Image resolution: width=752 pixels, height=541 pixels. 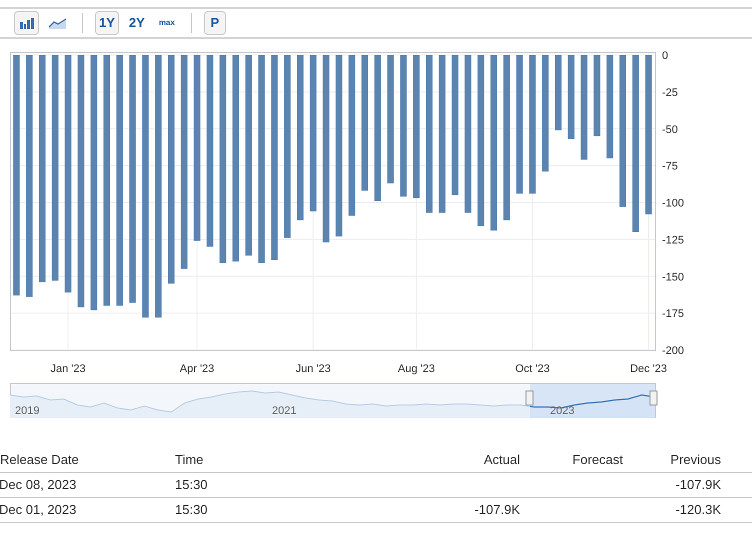 I want to click on table-cell: Dec 08, 2023, so click(x=38, y=484).